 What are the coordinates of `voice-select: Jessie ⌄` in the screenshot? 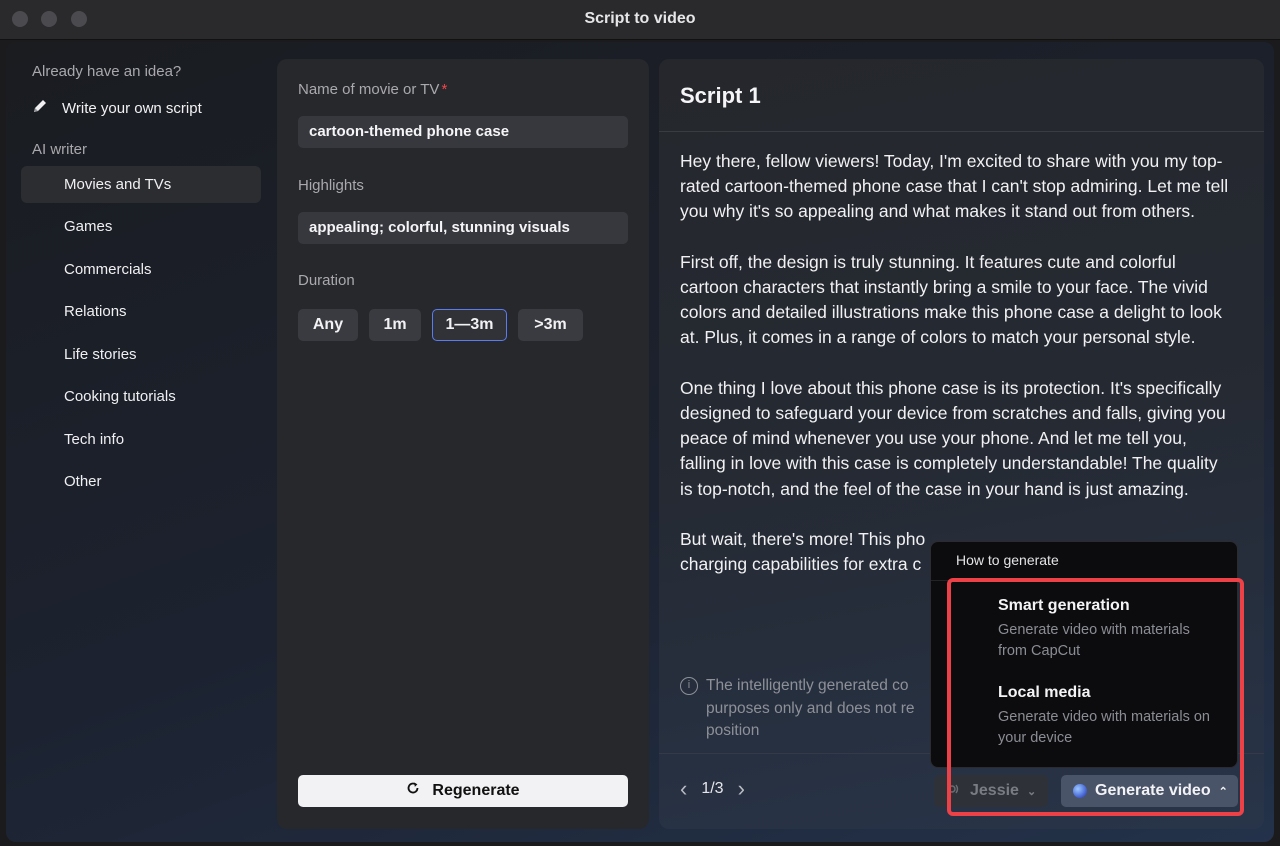 It's located at (991, 791).